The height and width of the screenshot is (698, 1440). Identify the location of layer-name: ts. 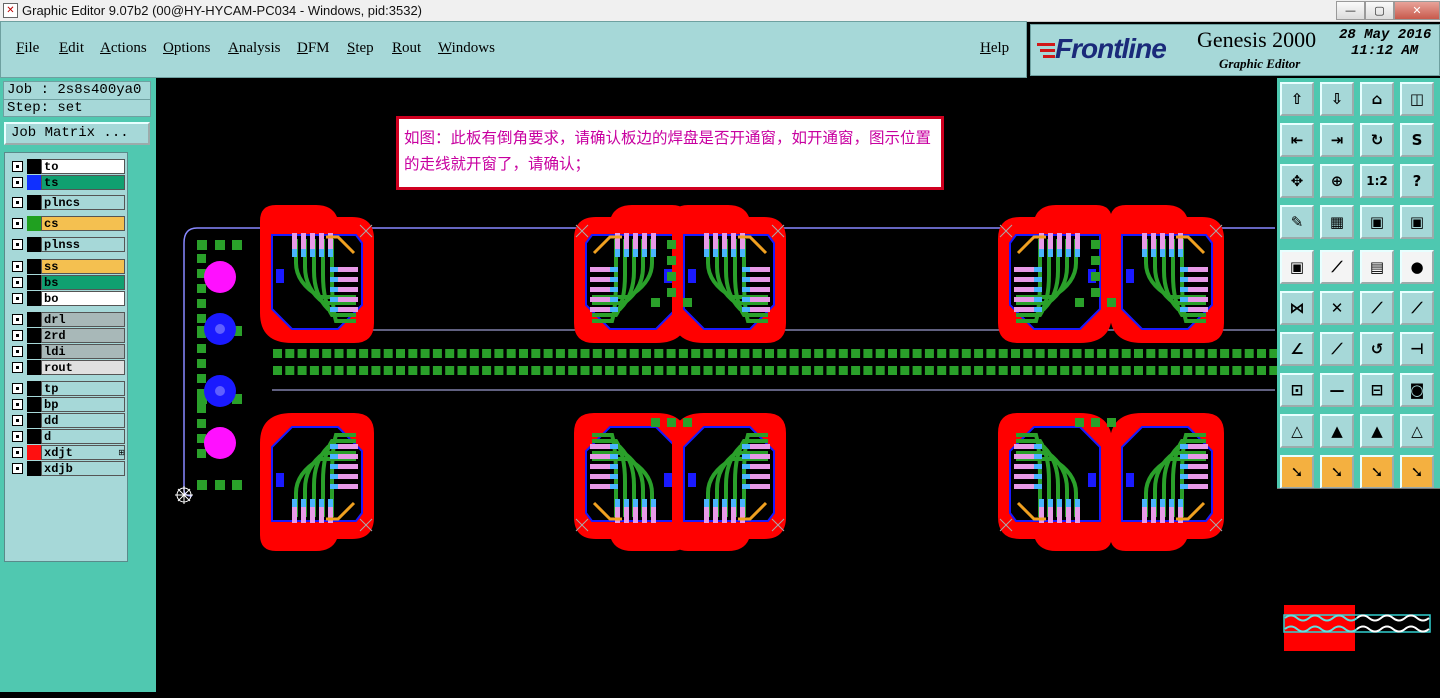
(83, 182).